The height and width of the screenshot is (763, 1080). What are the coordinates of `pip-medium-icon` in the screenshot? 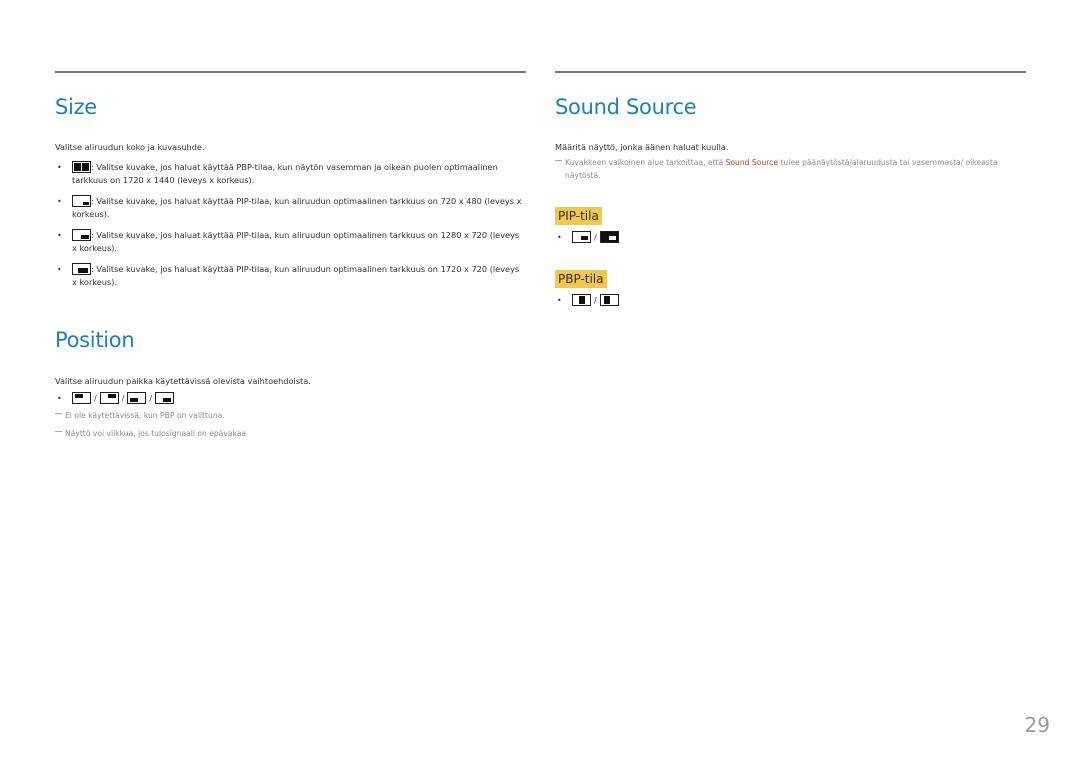 It's located at (81, 235).